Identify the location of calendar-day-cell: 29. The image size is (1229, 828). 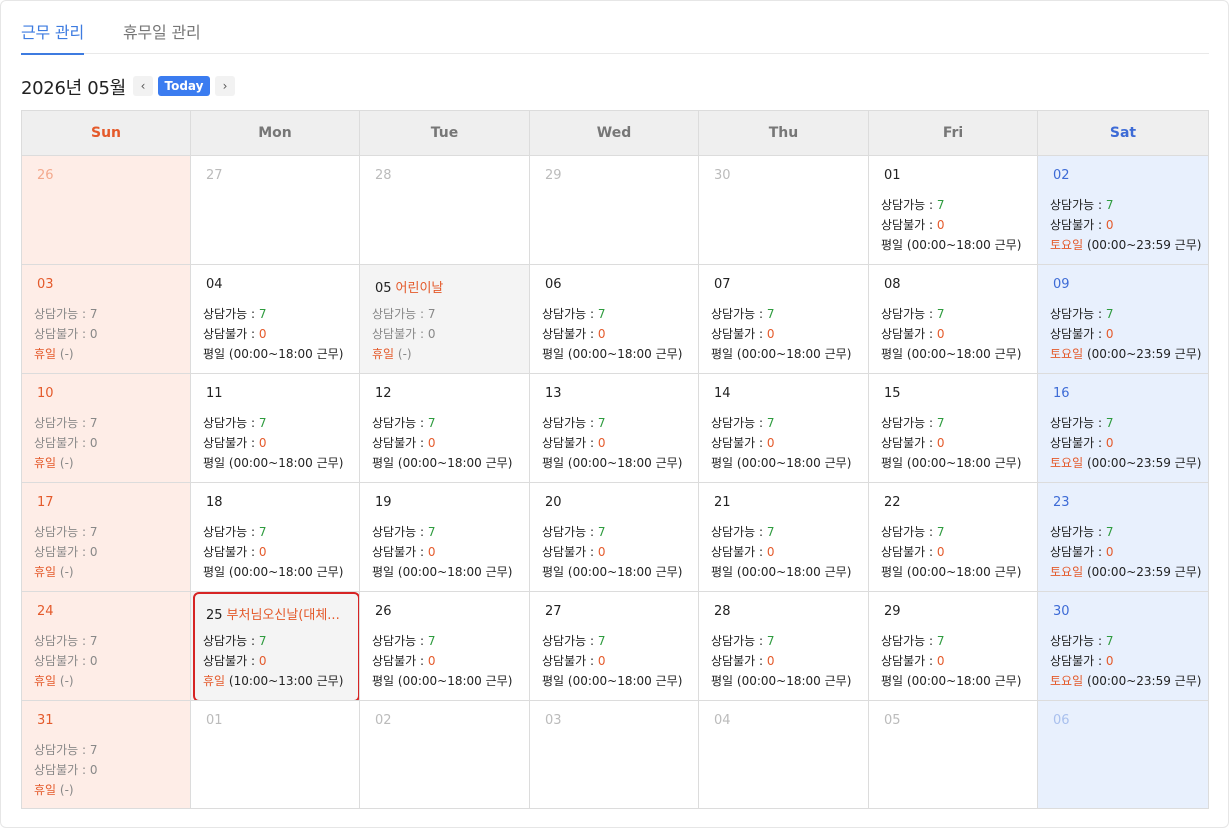
(614, 210).